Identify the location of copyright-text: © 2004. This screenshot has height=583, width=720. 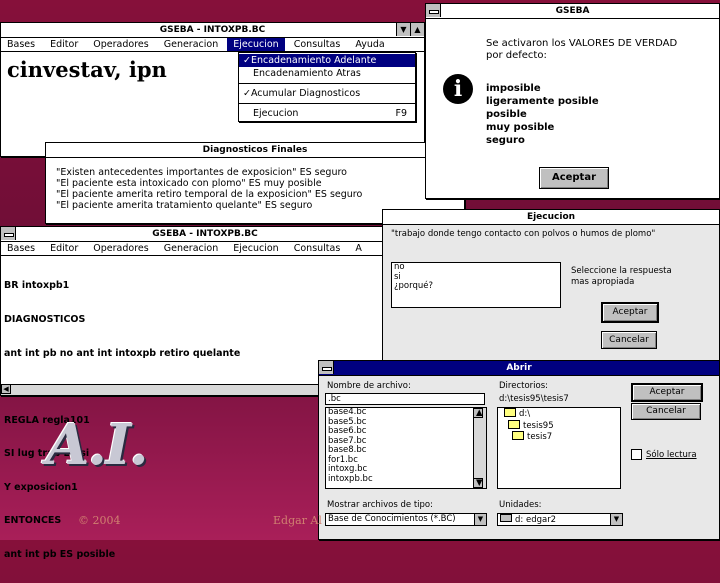
(99, 520).